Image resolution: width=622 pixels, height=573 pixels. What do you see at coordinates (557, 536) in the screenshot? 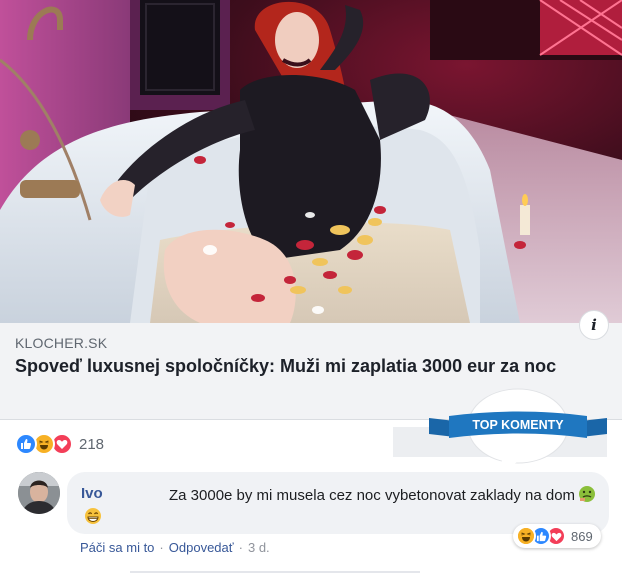
I see `comment-reactions: 869` at bounding box center [557, 536].